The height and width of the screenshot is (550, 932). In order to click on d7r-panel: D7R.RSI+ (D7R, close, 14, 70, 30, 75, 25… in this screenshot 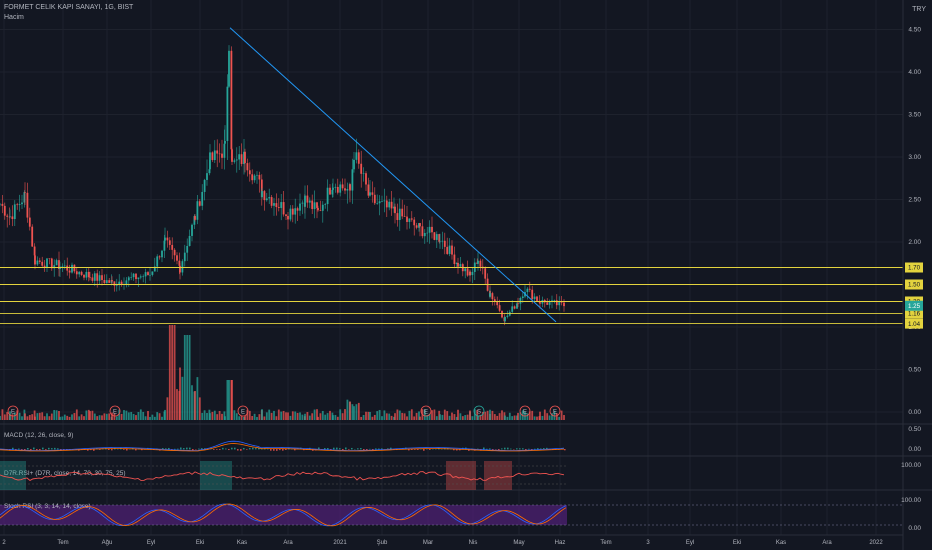, I will do `click(283, 475)`.